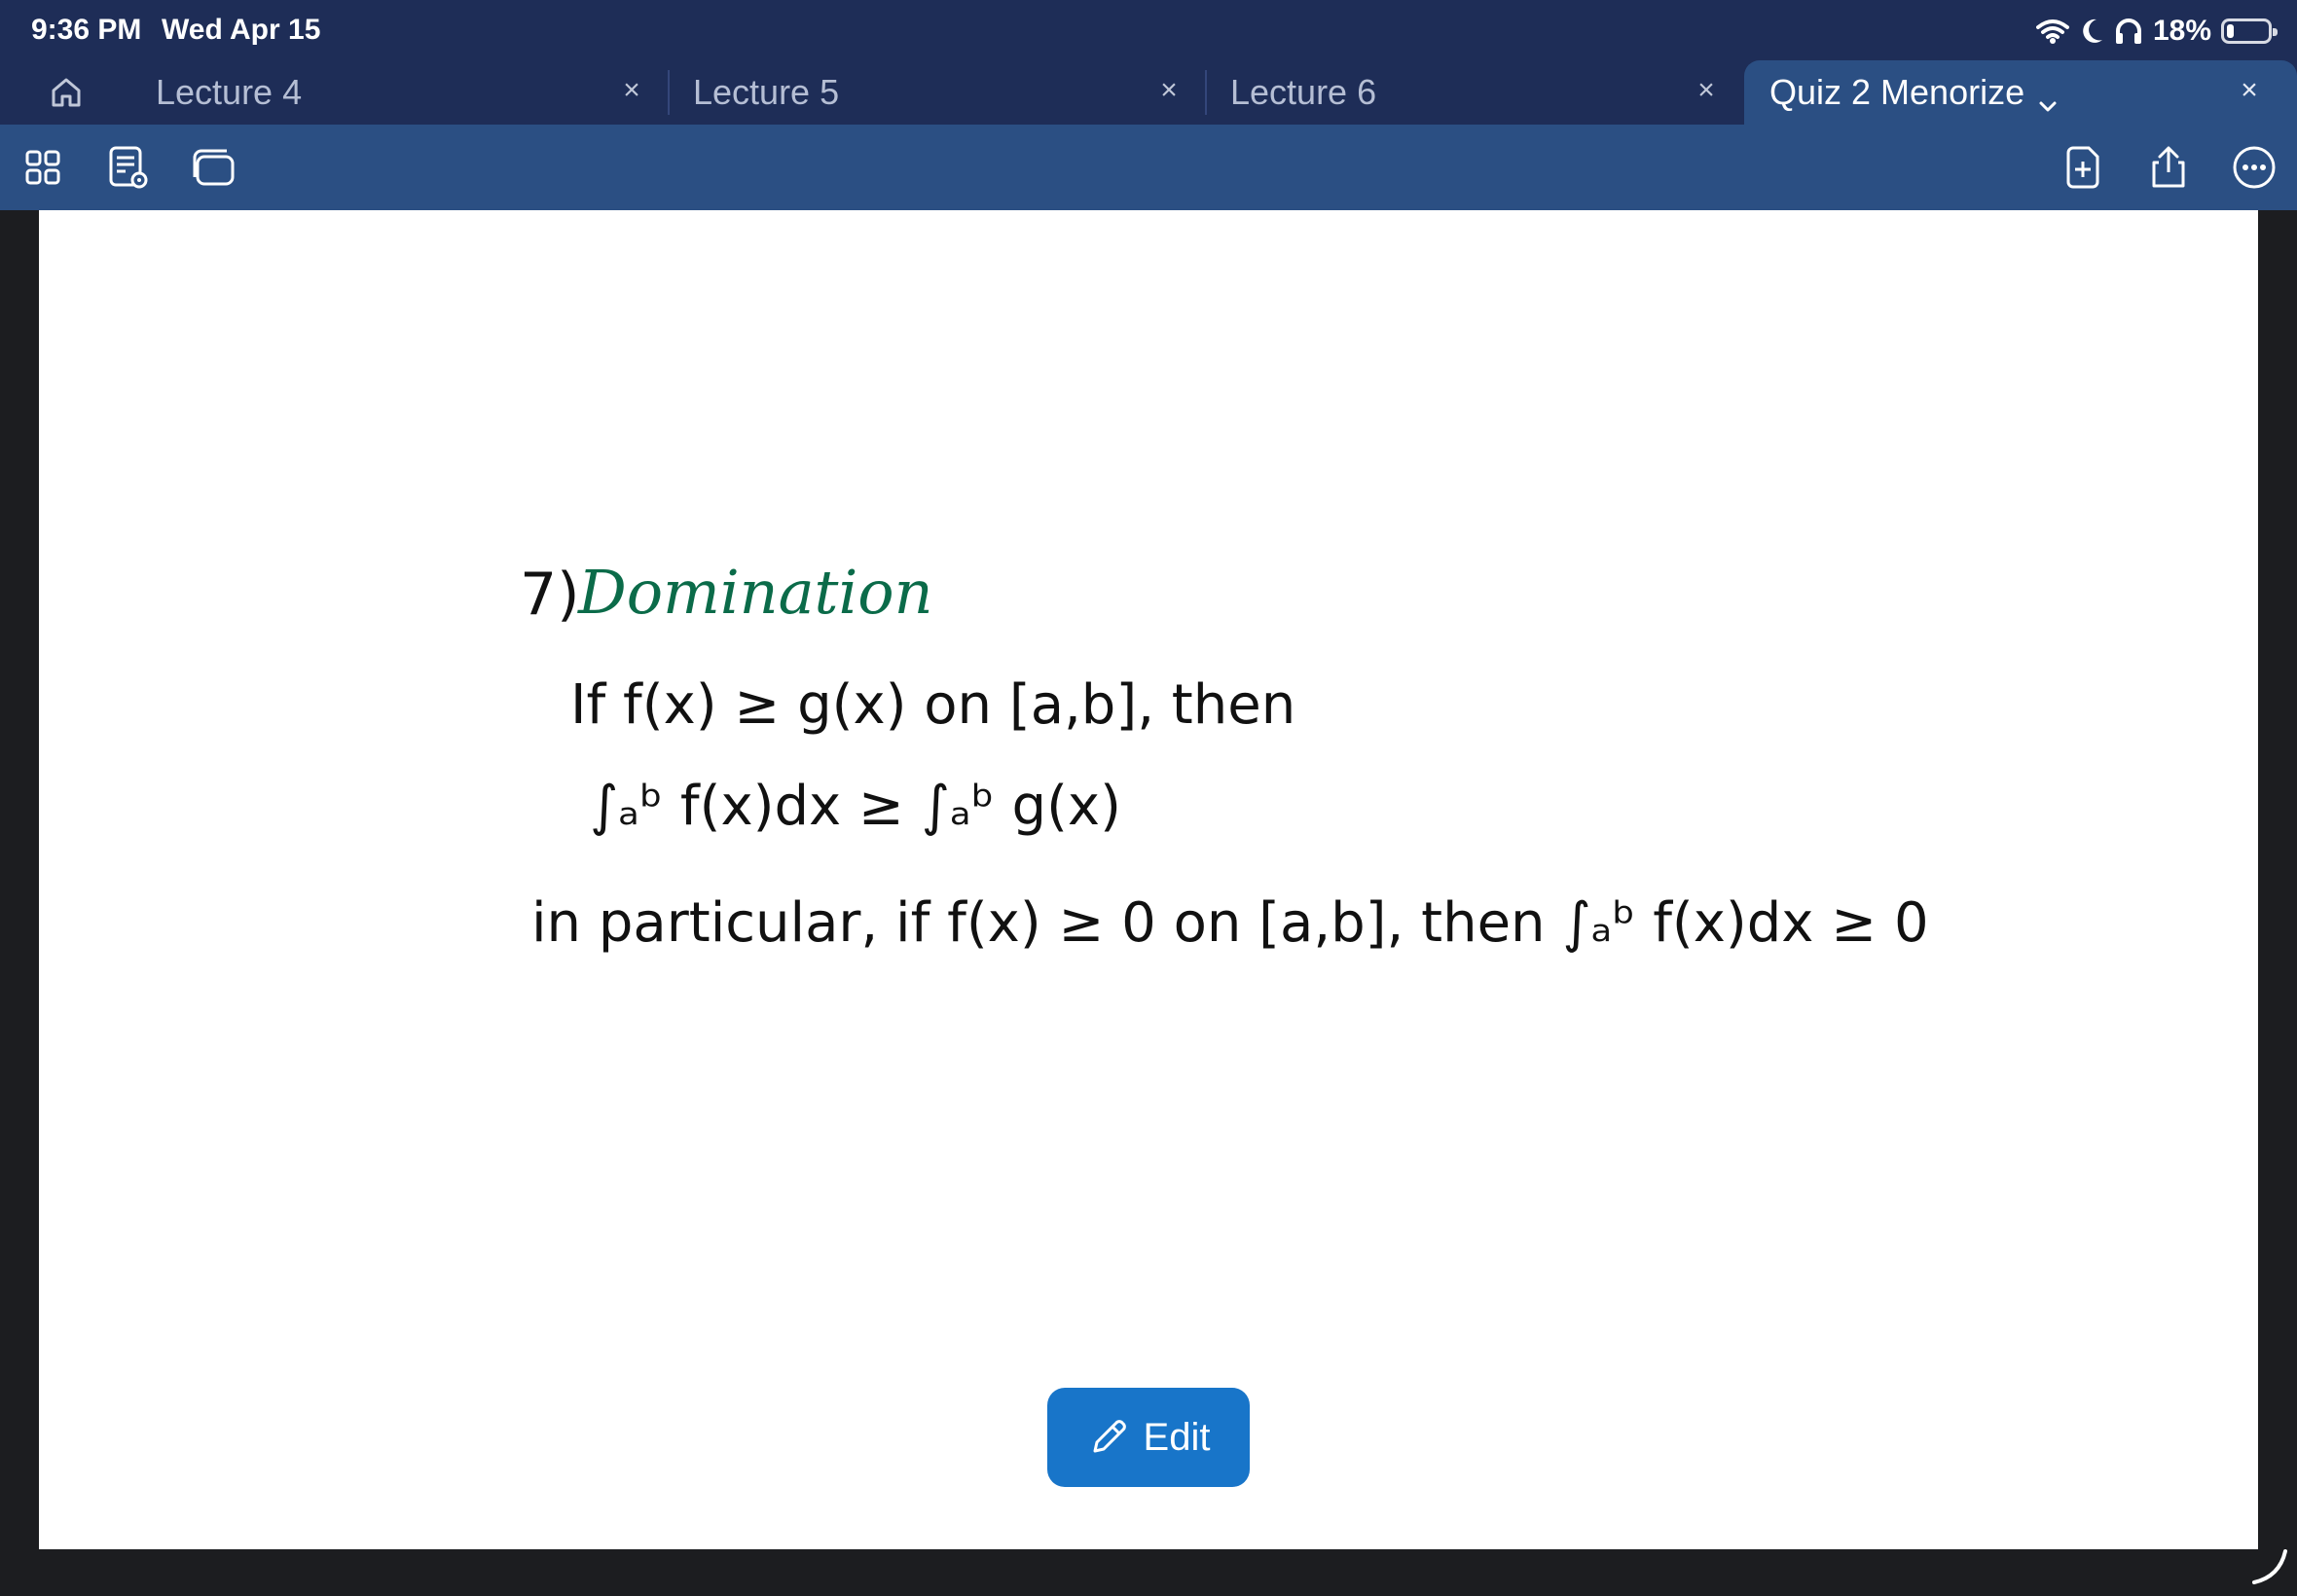 Image resolution: width=2297 pixels, height=1596 pixels. Describe the element at coordinates (933, 705) in the screenshot. I see `note-line: If f(x) ≥ g(x) on [a,b], then` at that location.